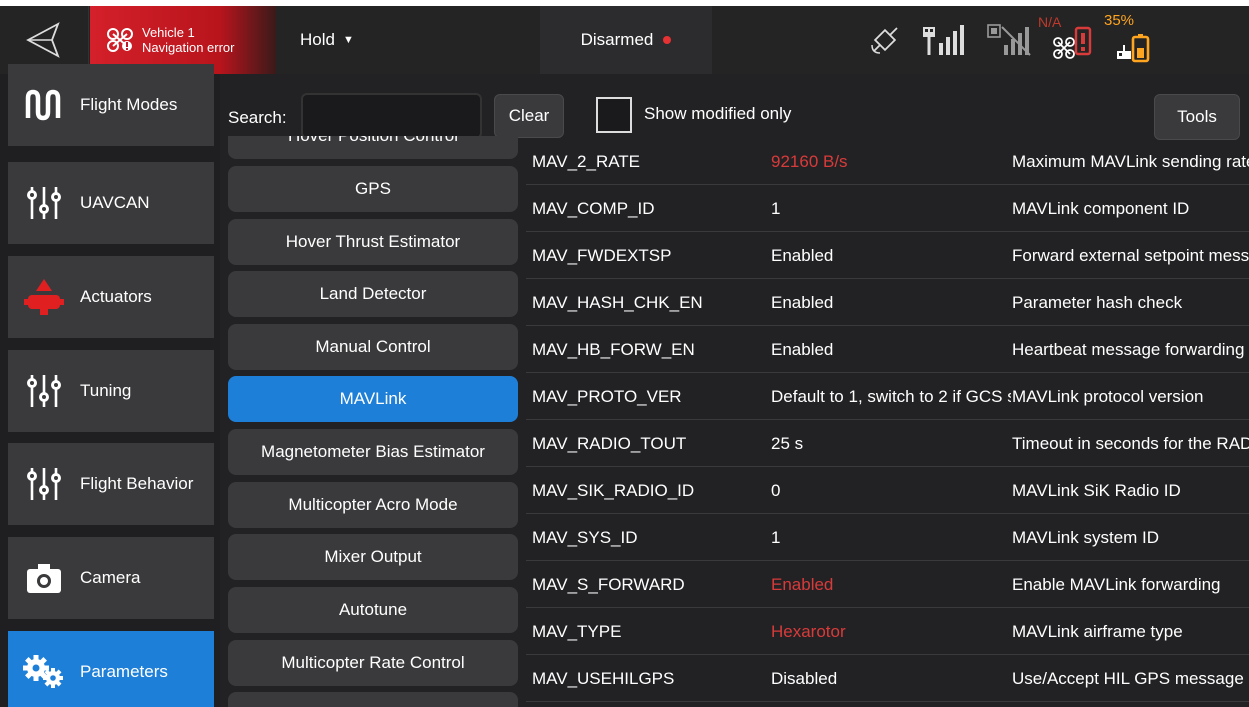 This screenshot has height=707, width=1249. What do you see at coordinates (667, 40) in the screenshot?
I see `status-dot-icon` at bounding box center [667, 40].